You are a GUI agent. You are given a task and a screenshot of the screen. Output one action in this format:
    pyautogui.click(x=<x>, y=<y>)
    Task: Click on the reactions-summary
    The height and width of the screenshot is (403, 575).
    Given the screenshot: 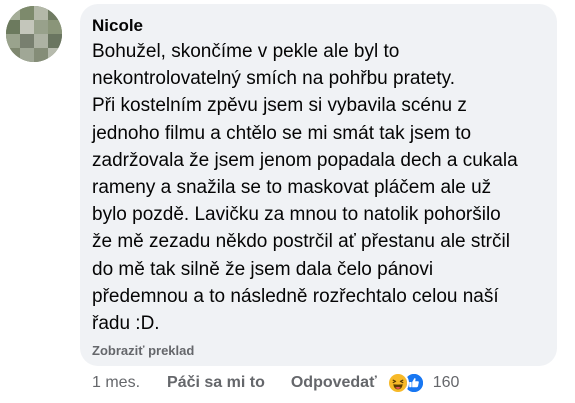 What is the action you would take?
    pyautogui.click(x=405, y=383)
    